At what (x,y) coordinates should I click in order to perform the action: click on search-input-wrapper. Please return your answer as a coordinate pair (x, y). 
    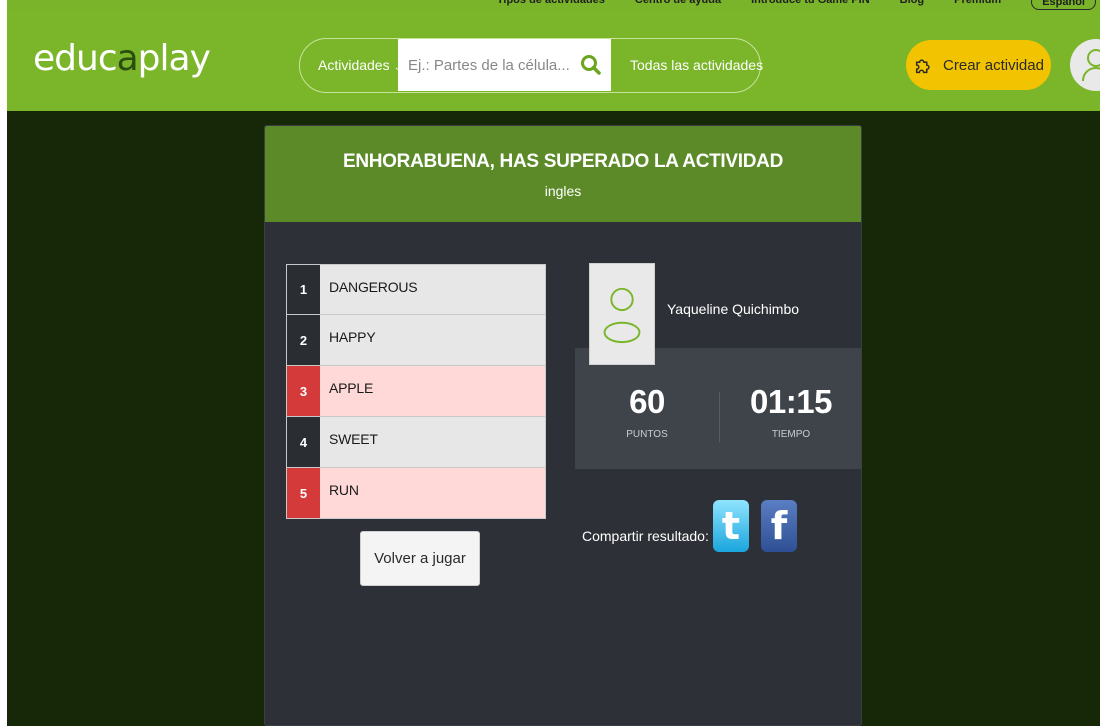
    Looking at the image, I should click on (504, 65).